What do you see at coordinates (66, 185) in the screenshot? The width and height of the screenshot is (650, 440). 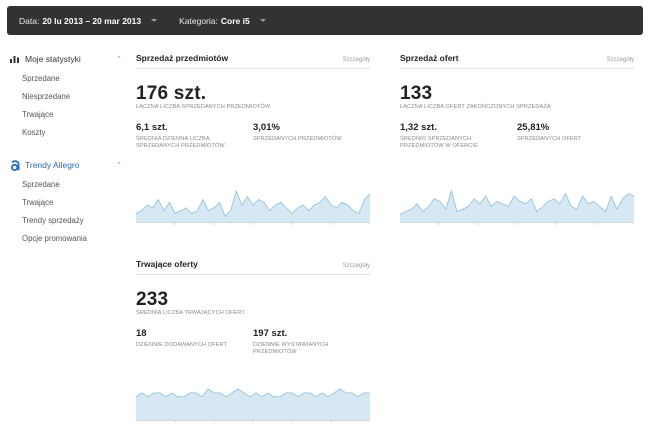 I see `sidebar-item-trends-sold: Sprzedane` at bounding box center [66, 185].